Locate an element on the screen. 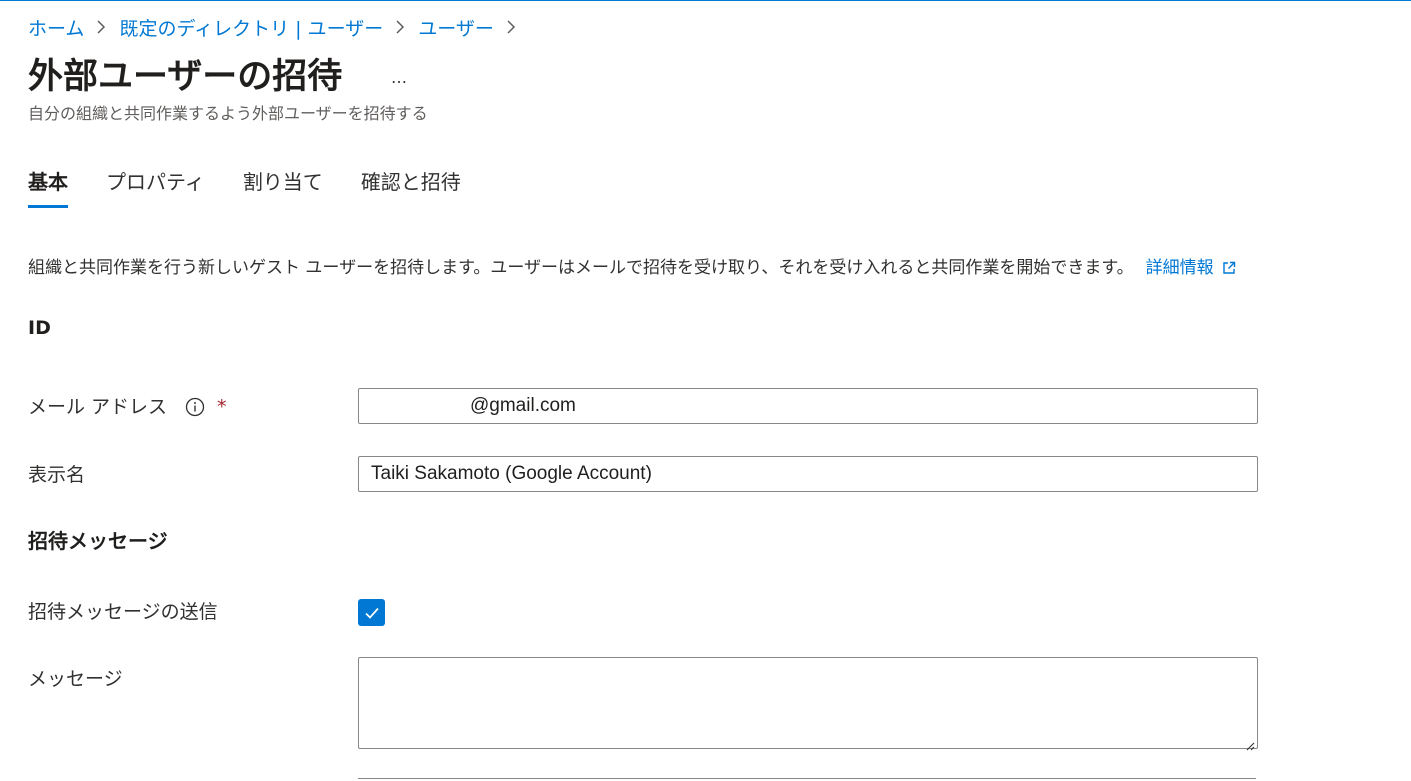 The width and height of the screenshot is (1411, 781). message-label: メッセージ is located at coordinates (75, 679).